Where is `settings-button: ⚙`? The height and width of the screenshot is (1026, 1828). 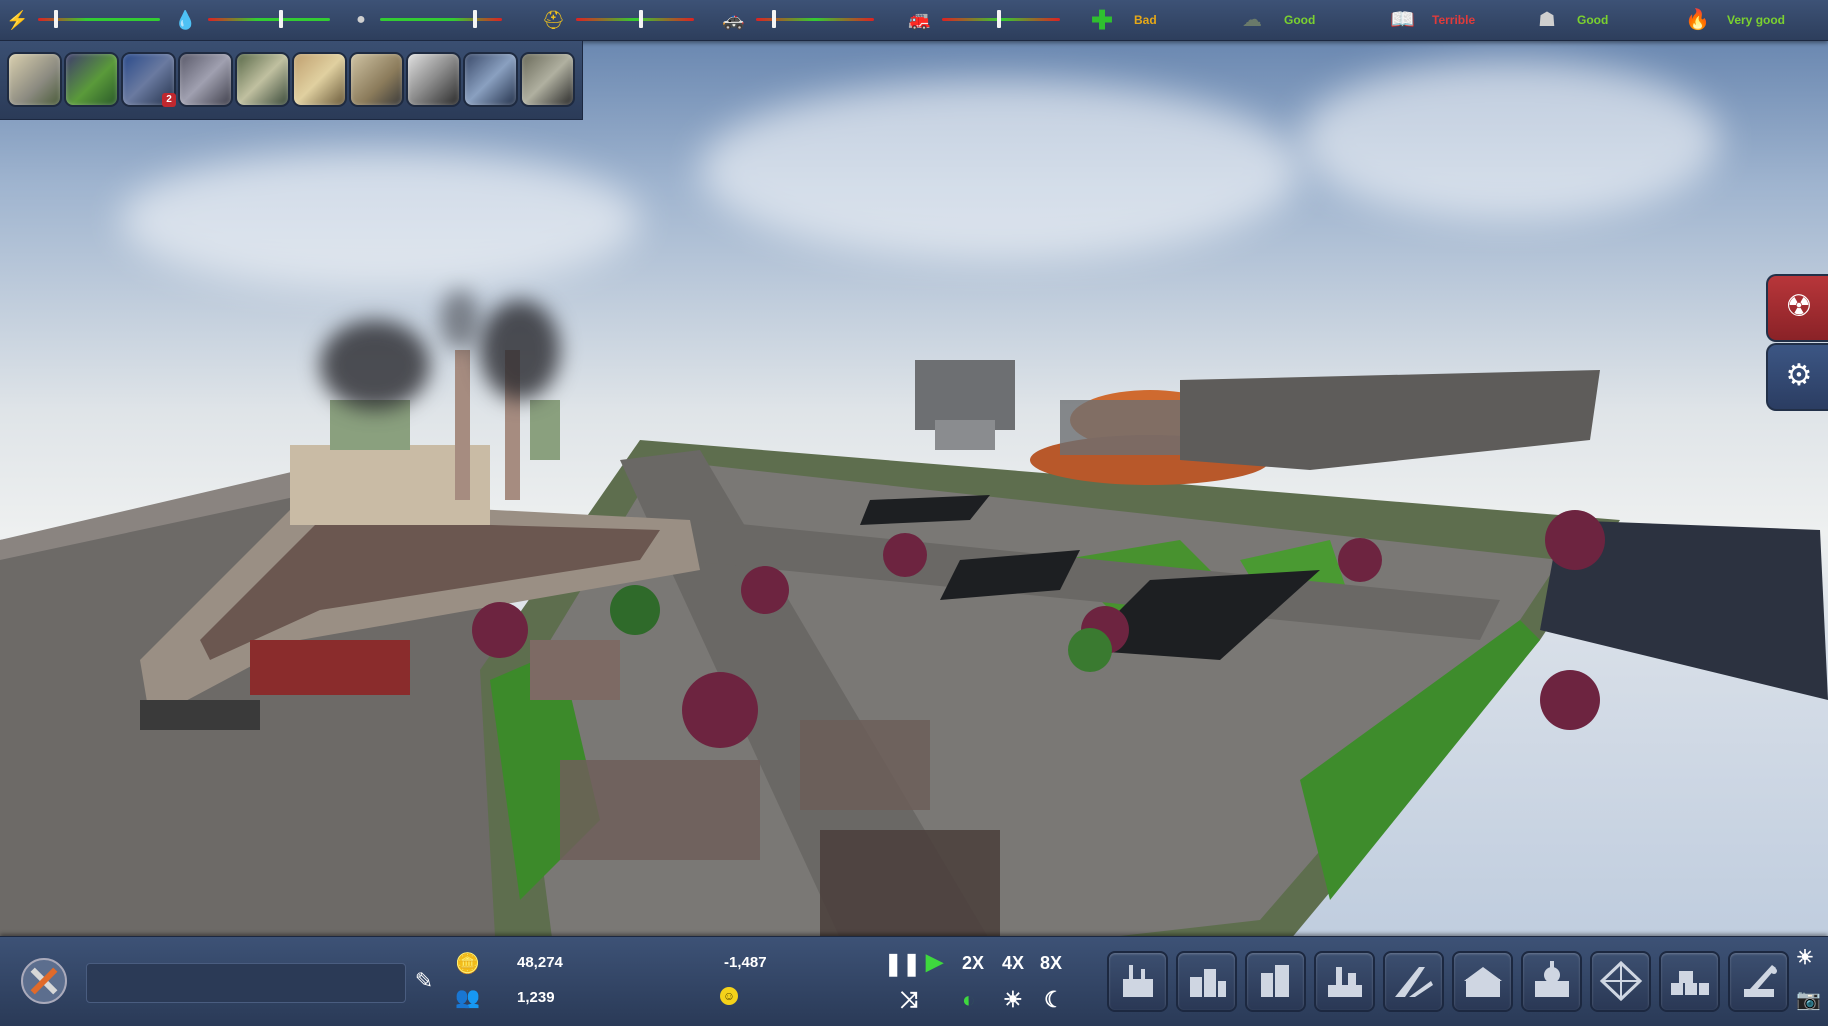 settings-button: ⚙ is located at coordinates (1797, 377).